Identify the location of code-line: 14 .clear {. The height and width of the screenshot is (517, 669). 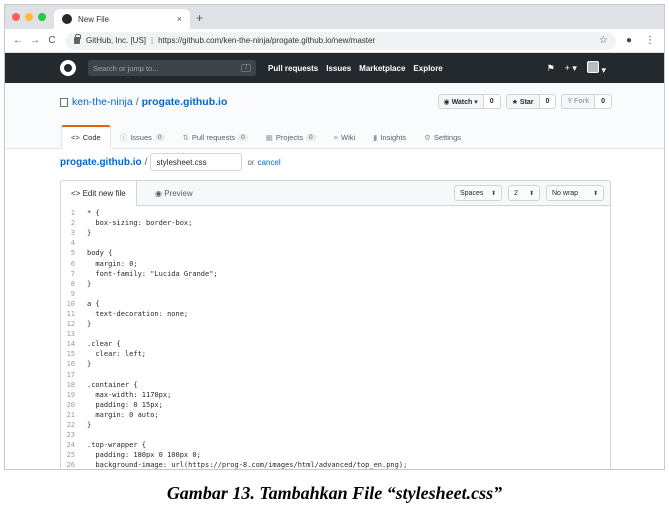
(335, 344).